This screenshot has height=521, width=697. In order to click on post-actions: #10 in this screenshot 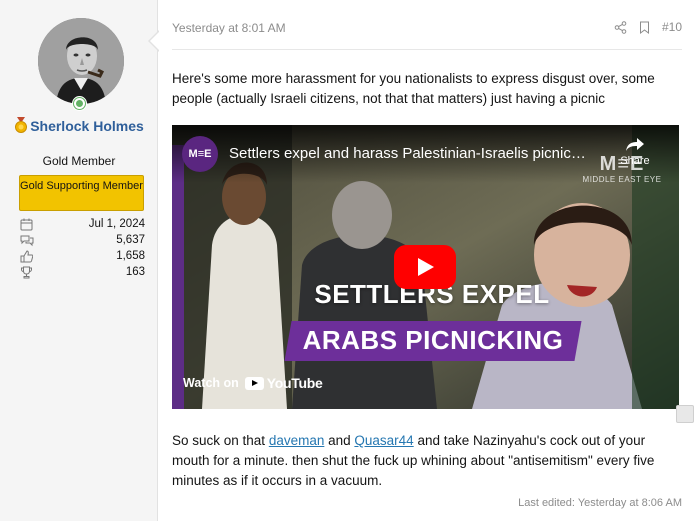, I will do `click(648, 27)`.